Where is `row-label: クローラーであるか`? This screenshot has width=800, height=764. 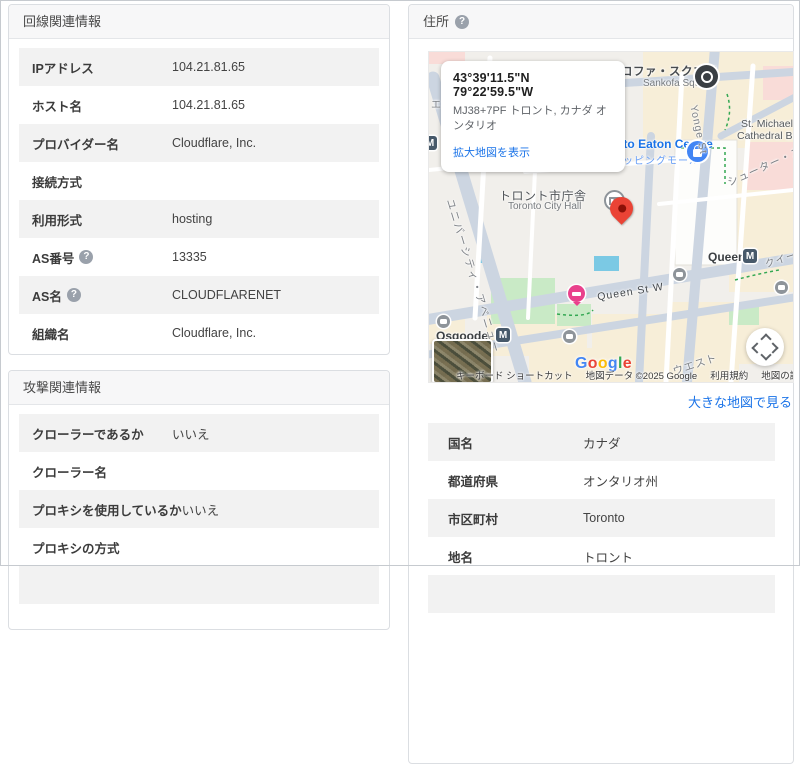 row-label: クローラーであるか is located at coordinates (88, 434).